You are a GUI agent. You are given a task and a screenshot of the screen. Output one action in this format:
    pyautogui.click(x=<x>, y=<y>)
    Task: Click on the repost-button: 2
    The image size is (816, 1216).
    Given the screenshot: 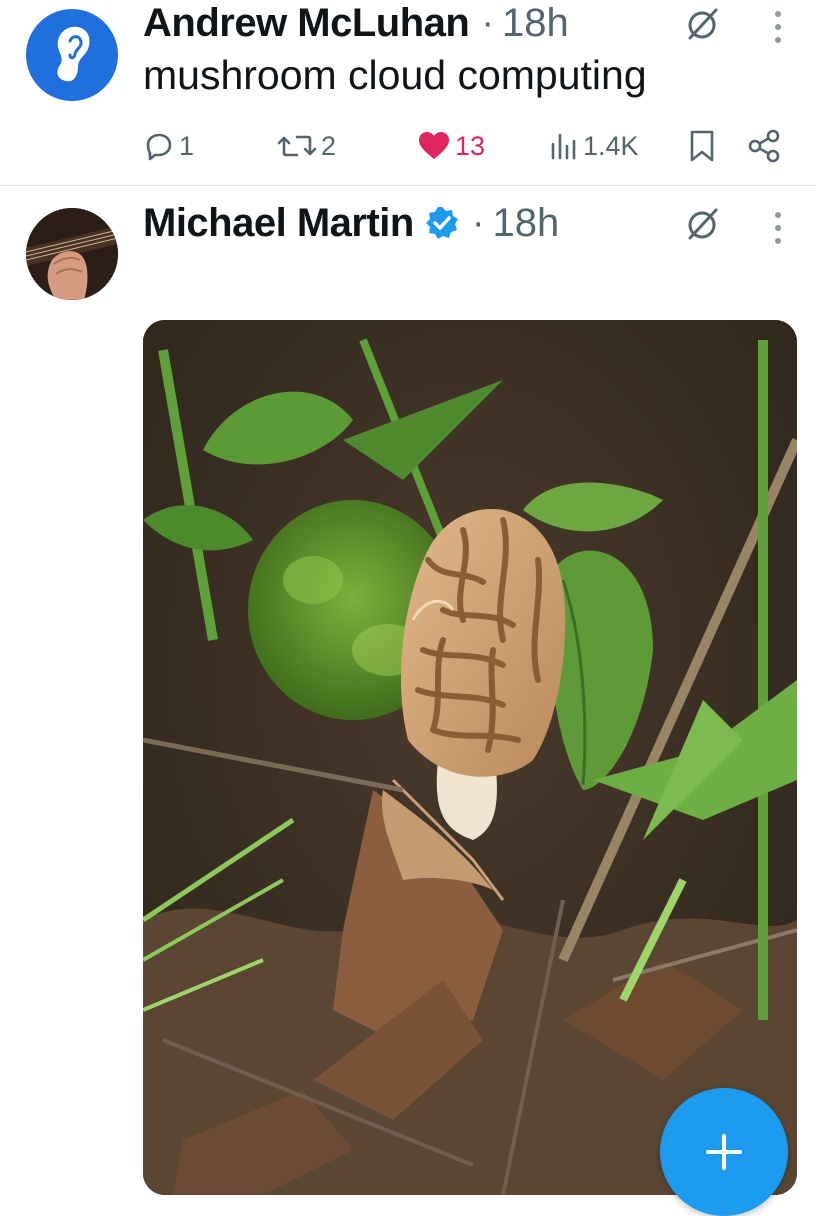 What is the action you would take?
    pyautogui.click(x=306, y=146)
    